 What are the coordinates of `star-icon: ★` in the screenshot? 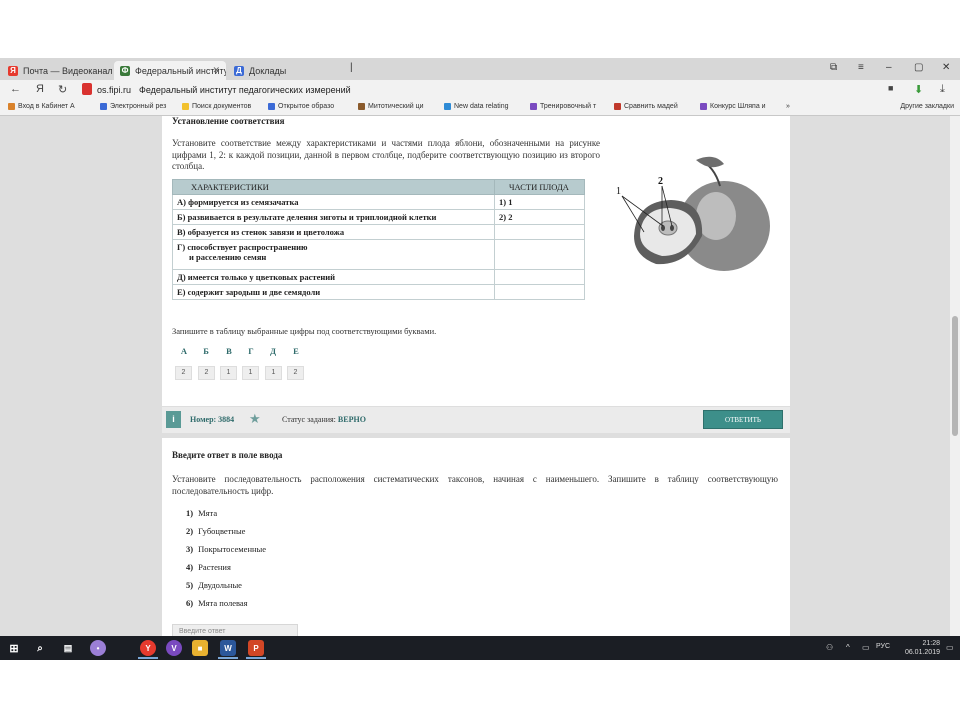 It's located at (255, 419).